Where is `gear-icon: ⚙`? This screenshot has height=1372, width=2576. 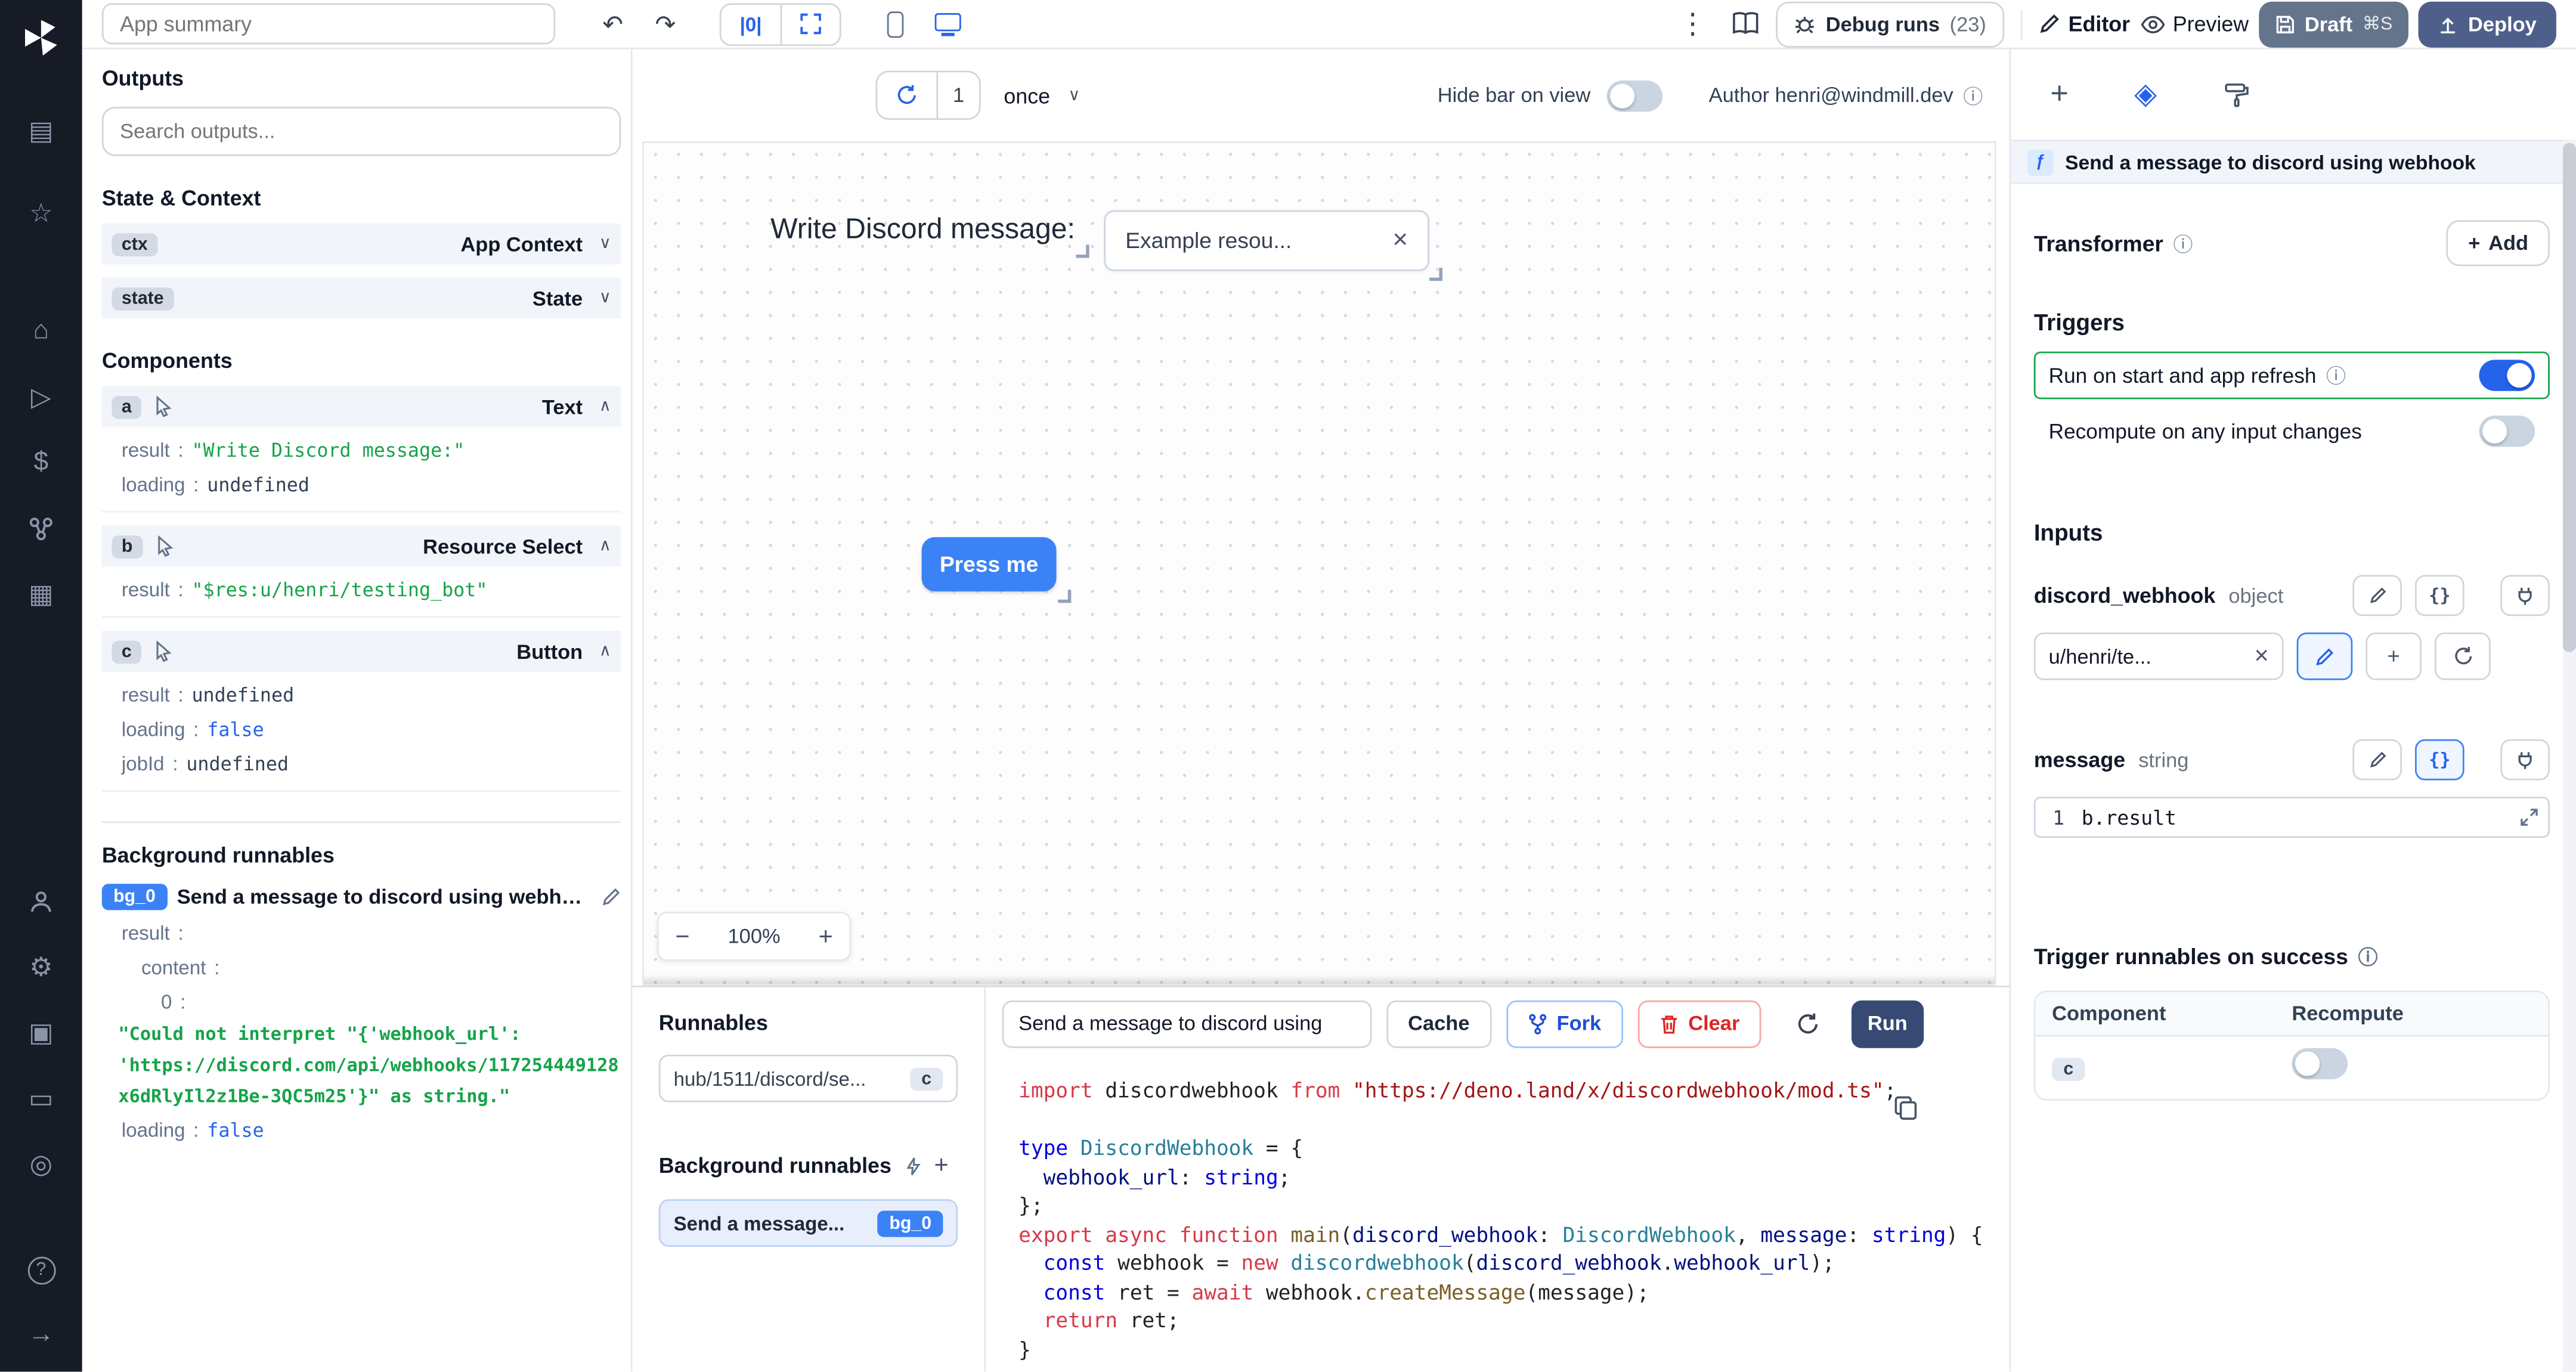 gear-icon: ⚙ is located at coordinates (42, 967).